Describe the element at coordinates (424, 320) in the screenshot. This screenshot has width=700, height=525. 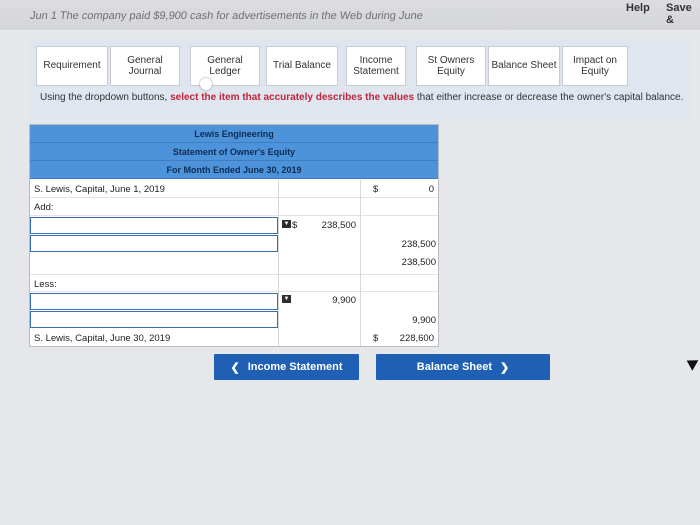
I see `less-subtotal: 9,900` at that location.